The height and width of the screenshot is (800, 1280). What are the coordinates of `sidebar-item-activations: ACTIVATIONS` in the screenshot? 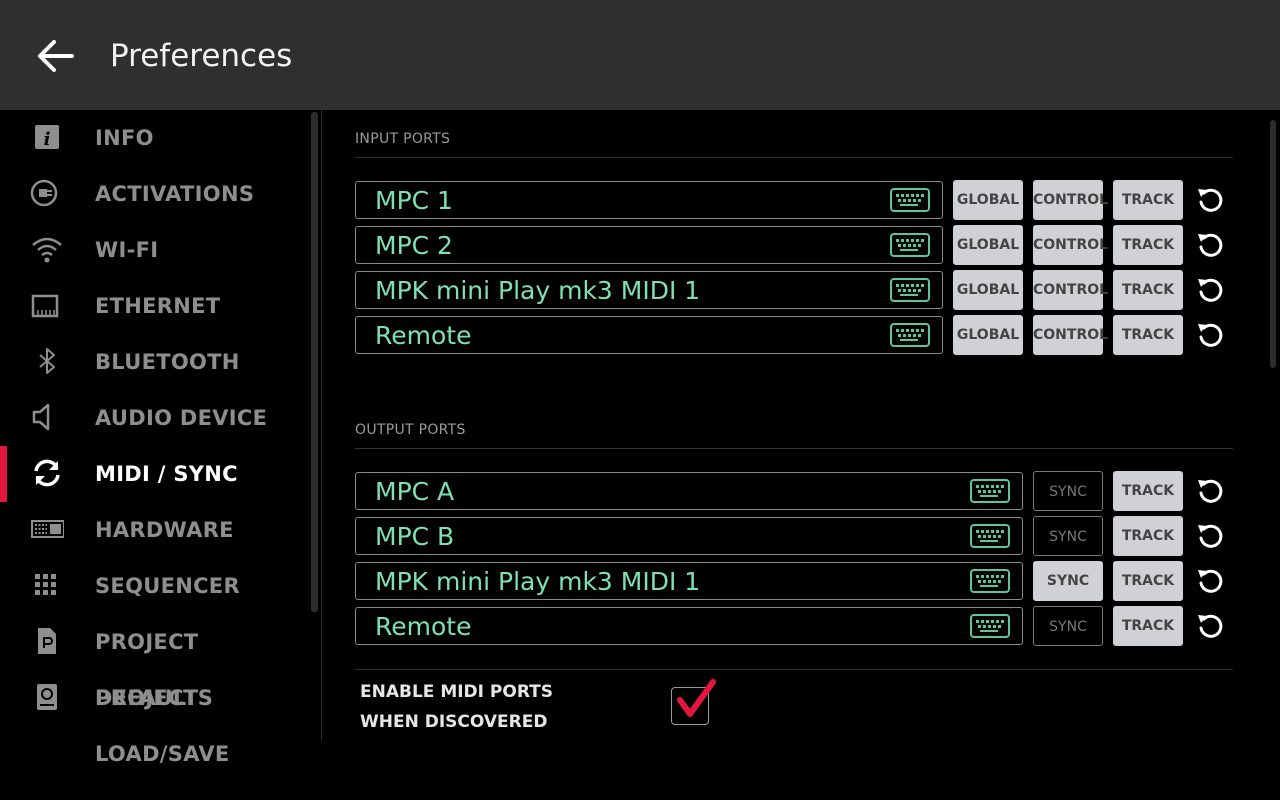 It's located at (155, 194).